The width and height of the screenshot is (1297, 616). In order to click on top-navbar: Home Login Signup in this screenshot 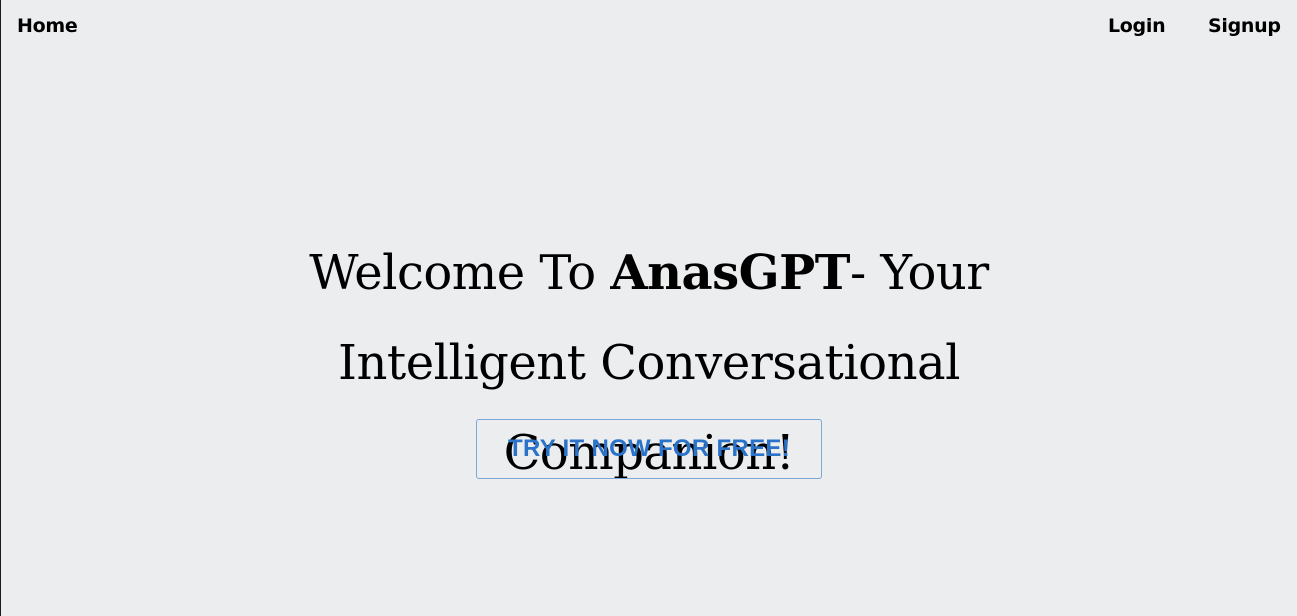, I will do `click(649, 26)`.